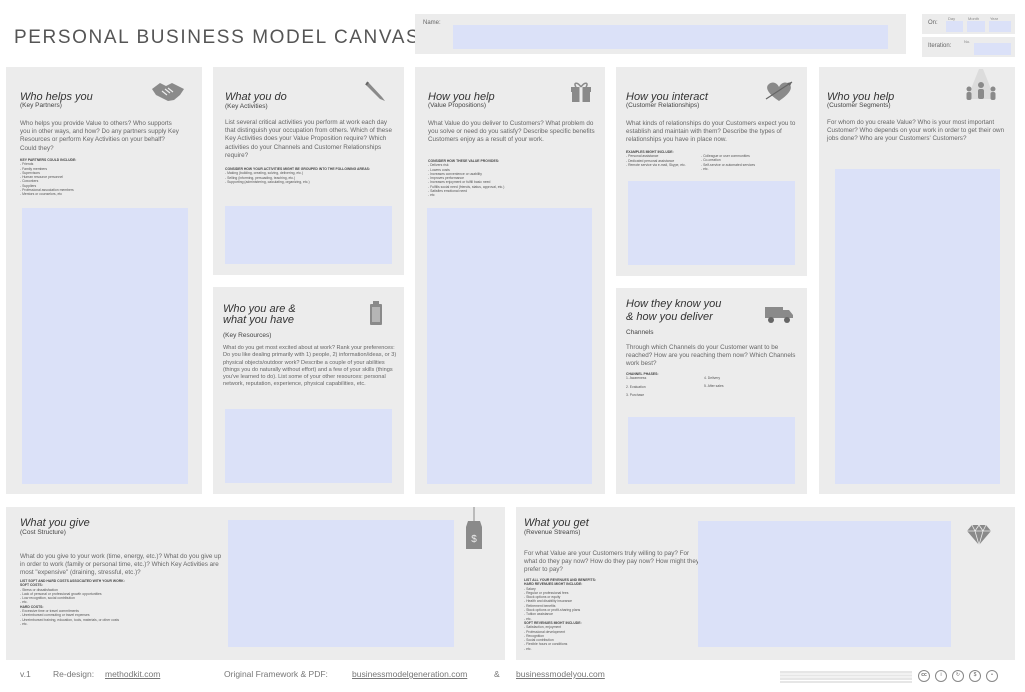 This screenshot has height=692, width=1025. I want to click on key-activities-input, so click(308, 235).